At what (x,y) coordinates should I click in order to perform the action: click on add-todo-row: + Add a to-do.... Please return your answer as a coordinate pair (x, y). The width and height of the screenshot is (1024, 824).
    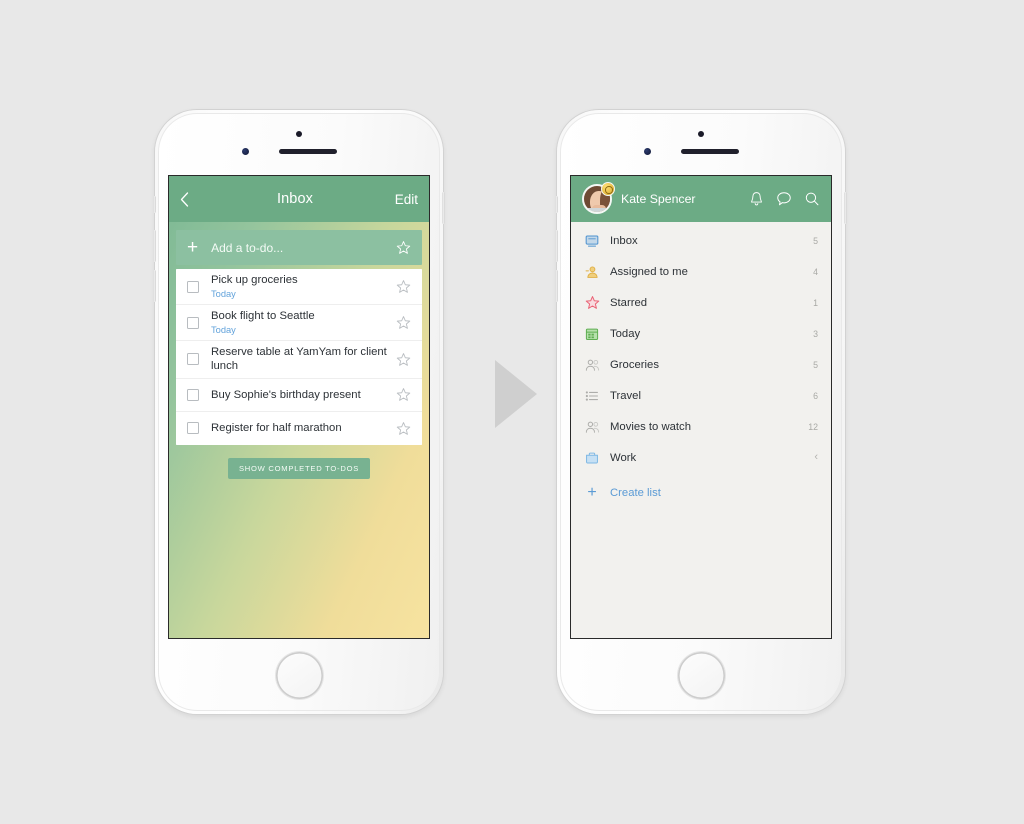
    Looking at the image, I should click on (299, 247).